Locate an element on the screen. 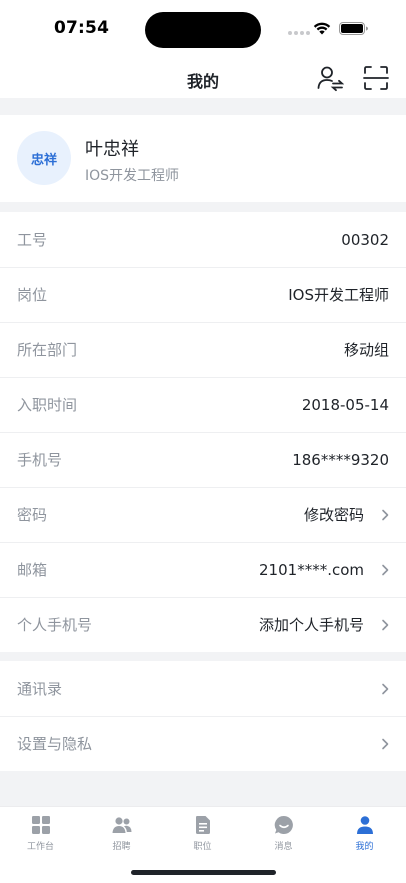 This screenshot has height=883, width=406. tab-recruiting: 招聘 is located at coordinates (121, 833).